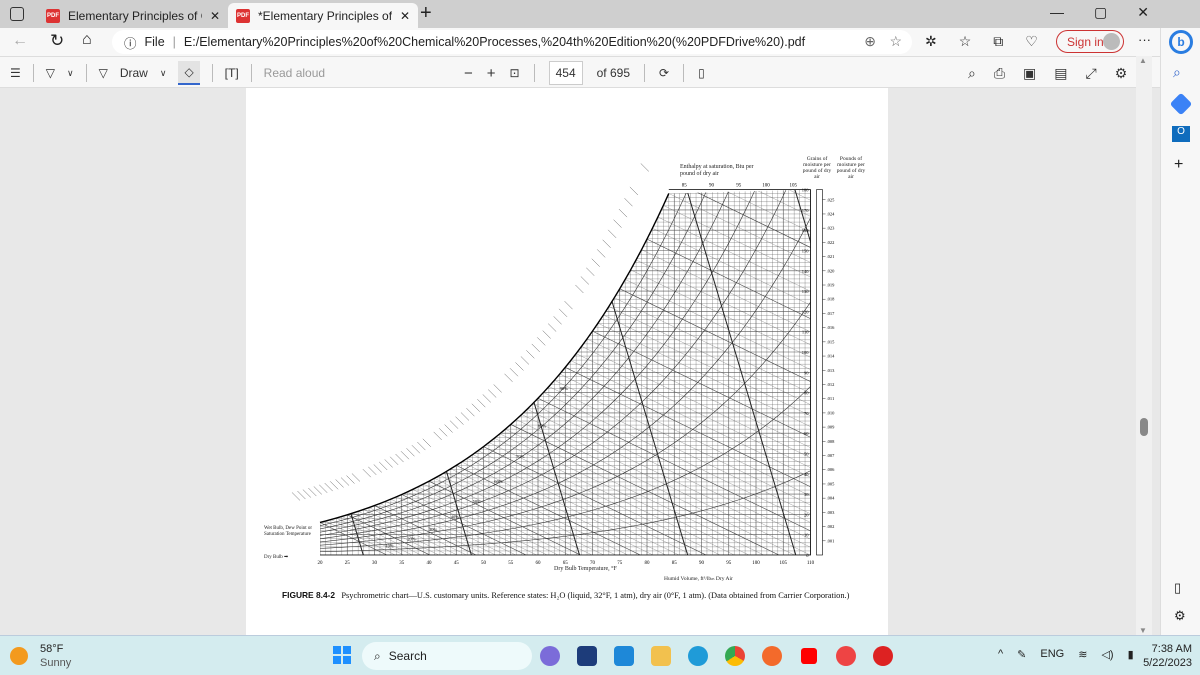 The image size is (1200, 675). I want to click on favorites-icon: ☆, so click(965, 41).